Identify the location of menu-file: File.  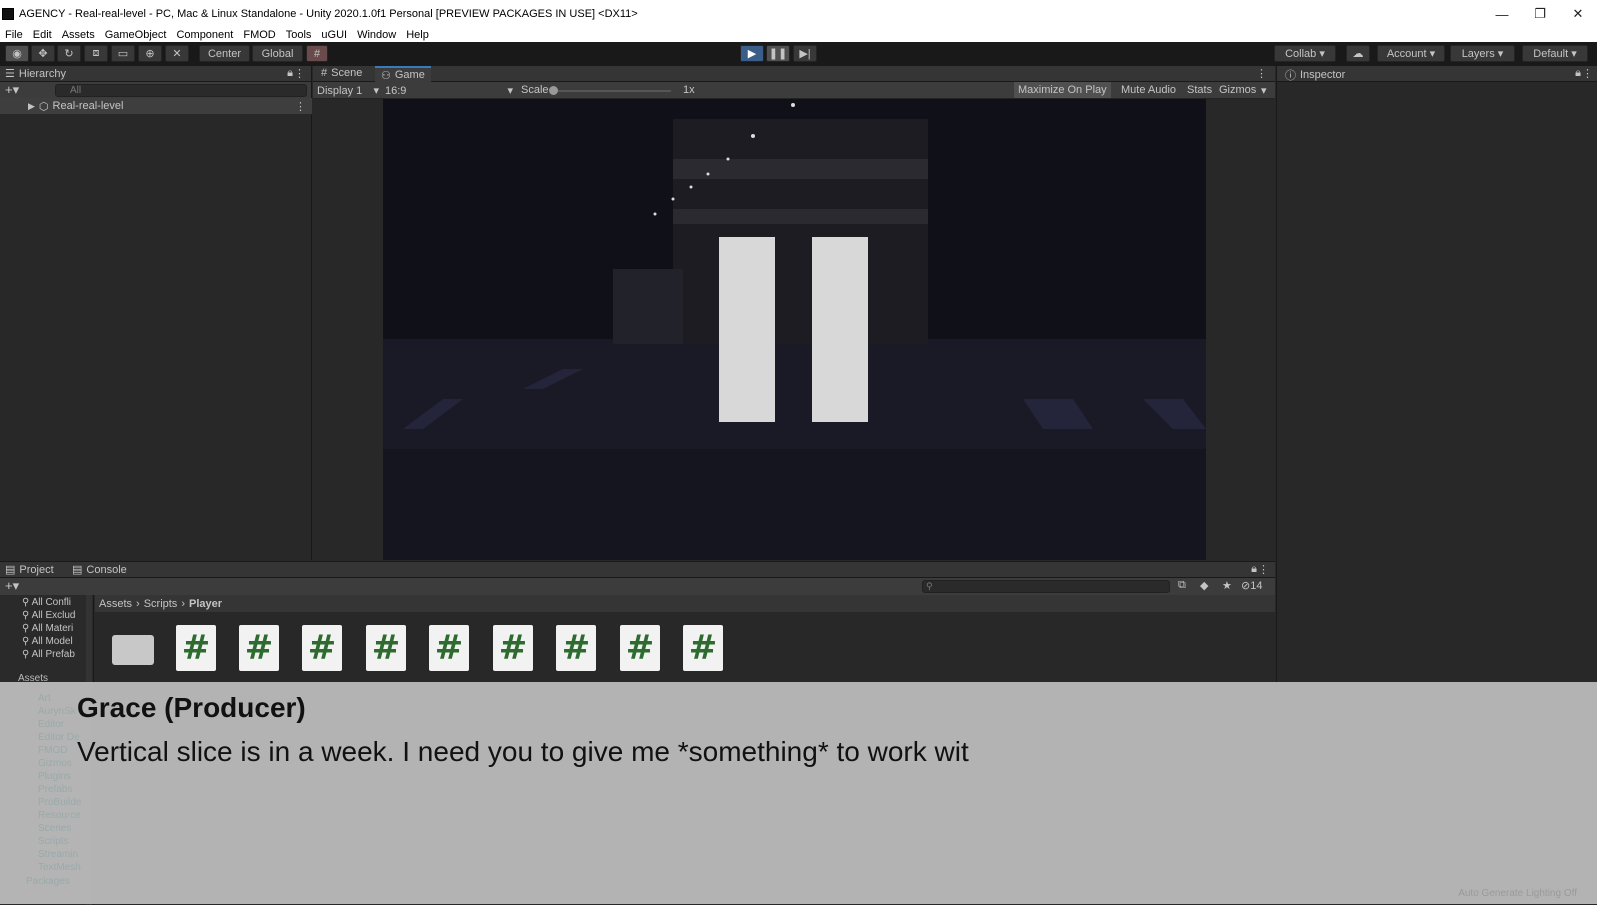
(14, 35).